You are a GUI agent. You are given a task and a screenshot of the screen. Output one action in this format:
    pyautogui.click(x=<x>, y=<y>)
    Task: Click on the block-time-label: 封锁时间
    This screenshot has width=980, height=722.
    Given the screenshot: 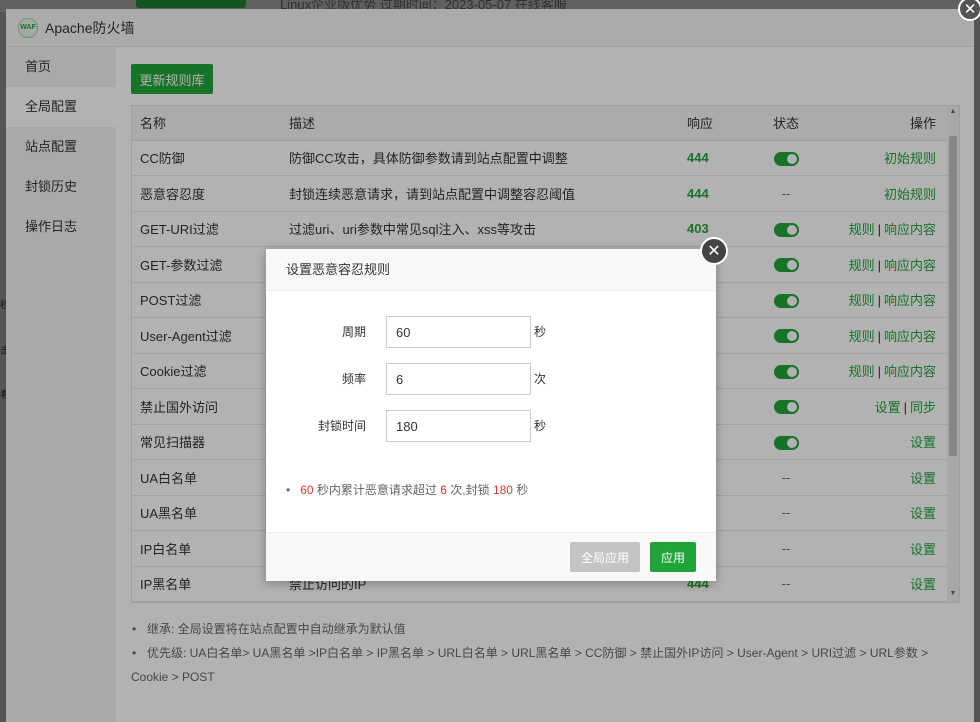 What is the action you would take?
    pyautogui.click(x=341, y=426)
    